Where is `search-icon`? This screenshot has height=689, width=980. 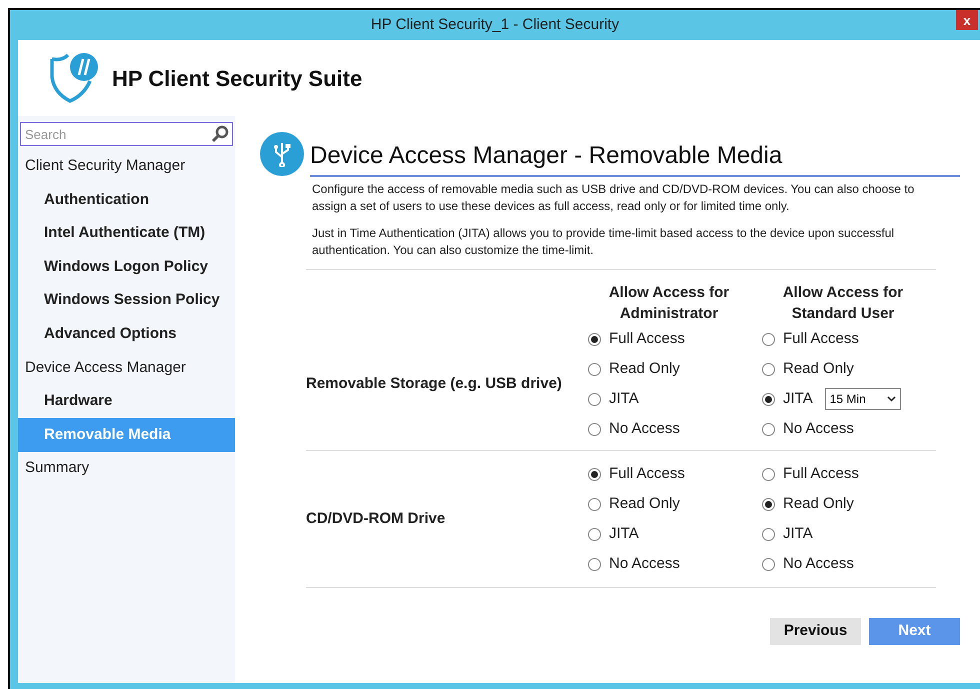
search-icon is located at coordinates (220, 134).